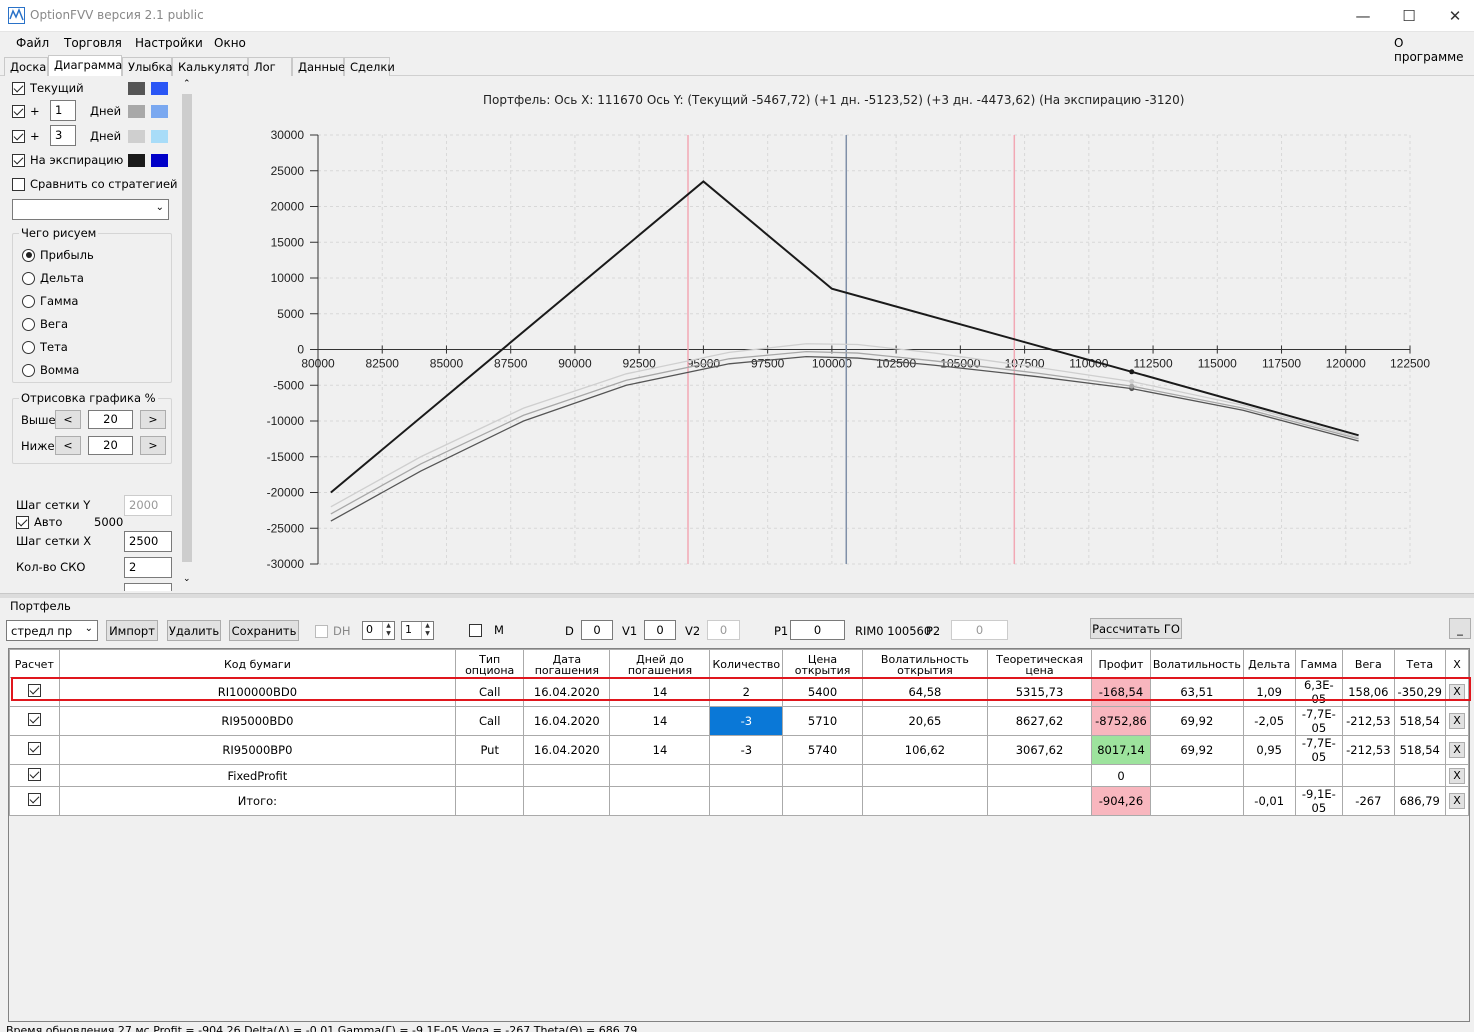 Image resolution: width=1474 pixels, height=1032 pixels. I want to click on auto-checkbox, so click(22, 522).